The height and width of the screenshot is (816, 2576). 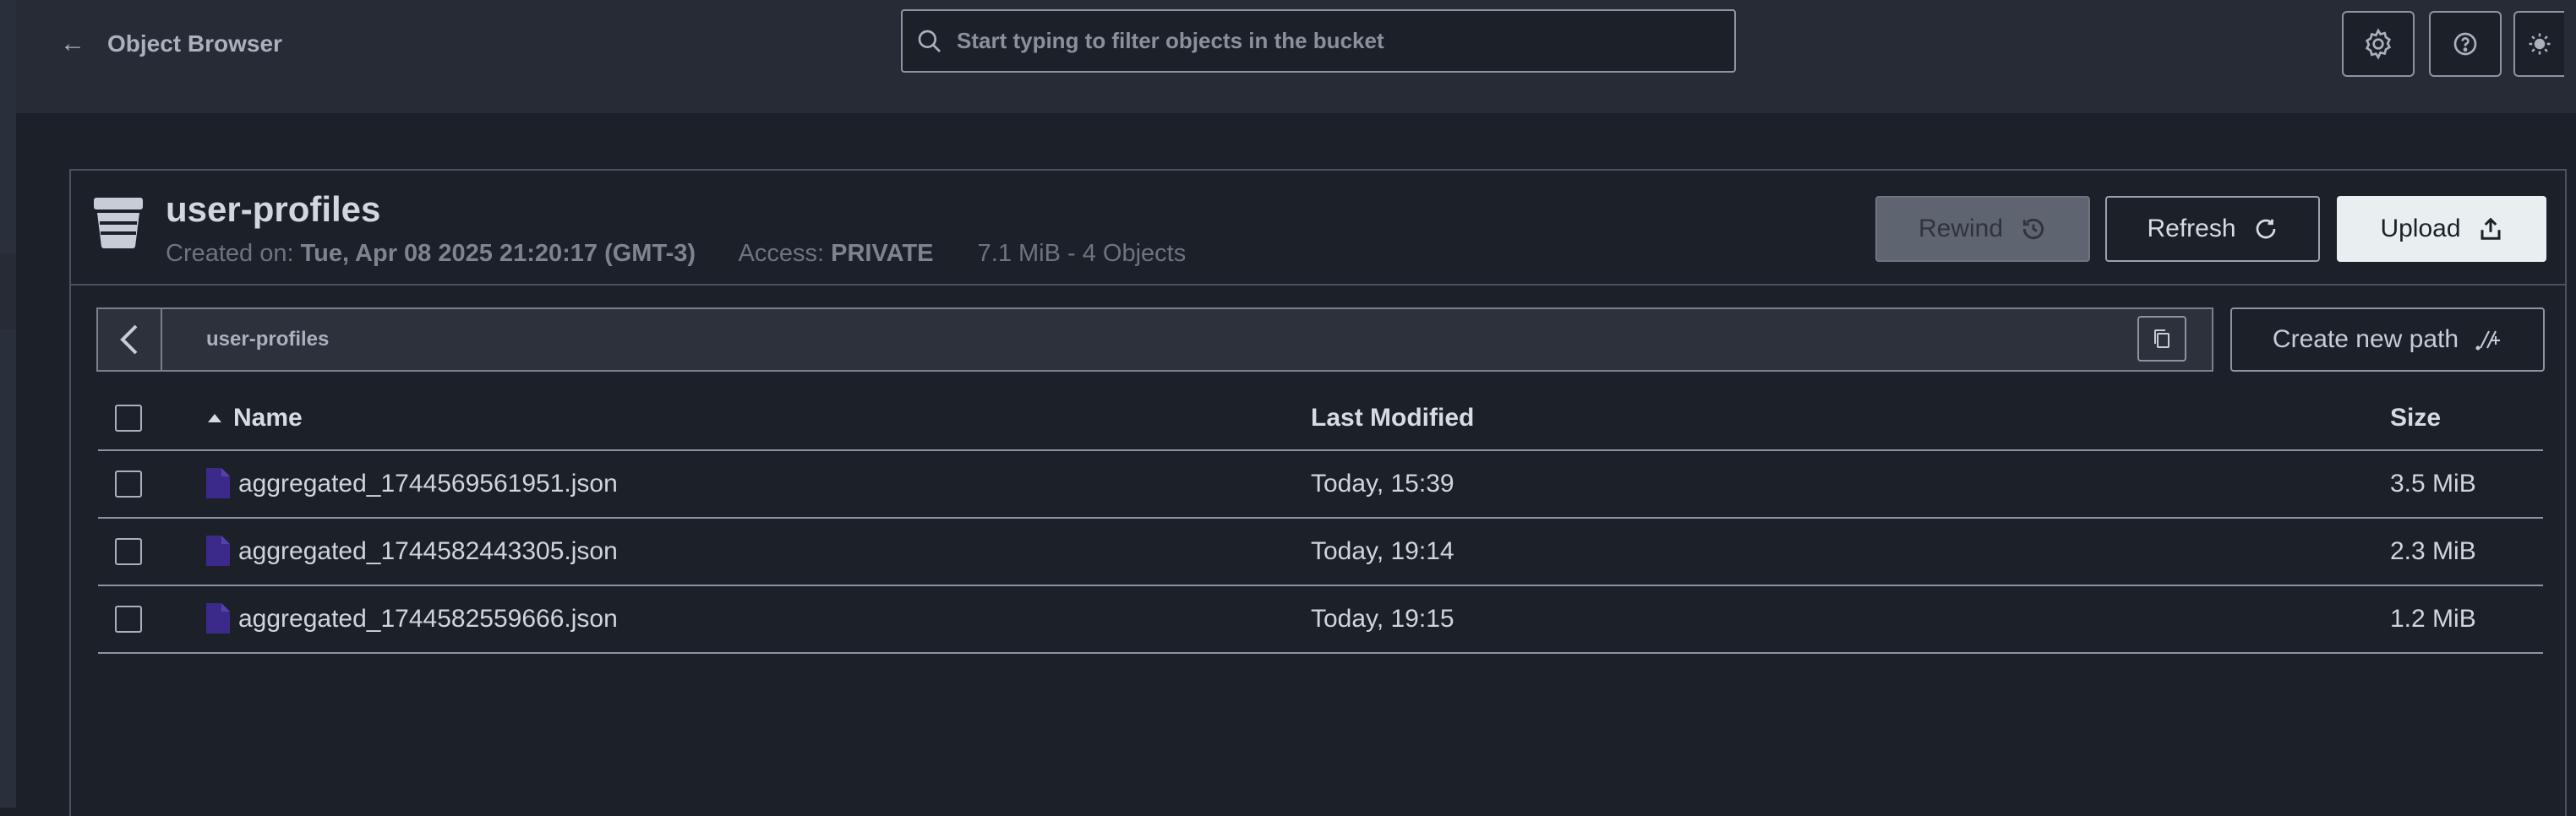 What do you see at coordinates (1382, 619) in the screenshot?
I see `file-last-modified: Today, 19:15` at bounding box center [1382, 619].